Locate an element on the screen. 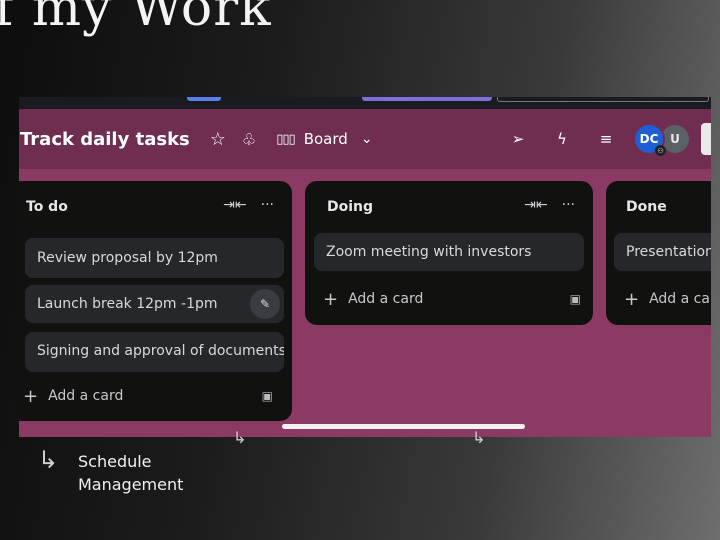 The width and height of the screenshot is (720, 540). view-label: Board is located at coordinates (325, 139).